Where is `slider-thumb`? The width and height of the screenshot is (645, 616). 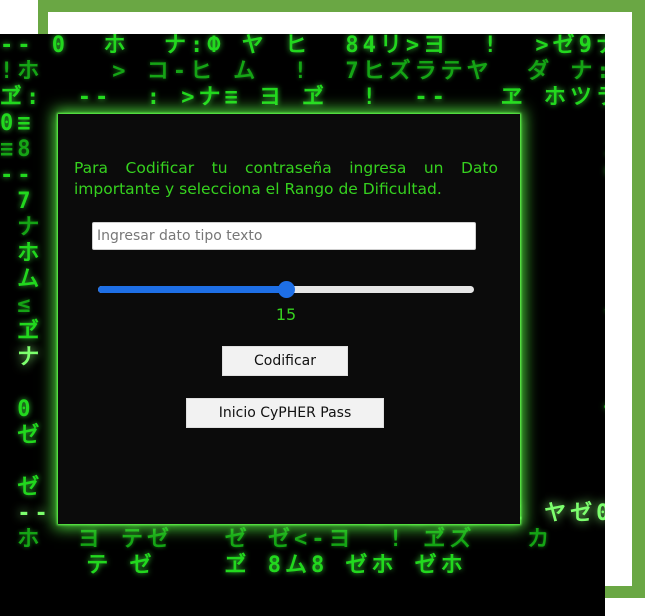
slider-thumb is located at coordinates (286, 289).